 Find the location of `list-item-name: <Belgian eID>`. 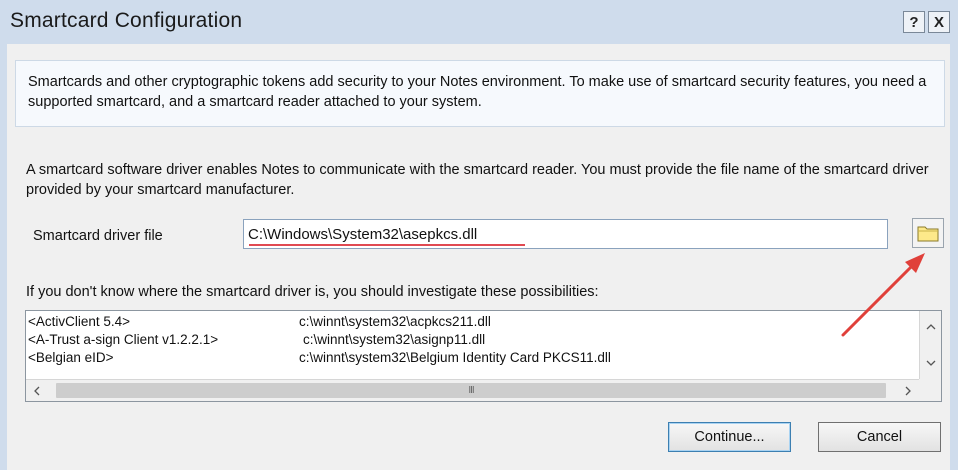

list-item-name: <Belgian eID> is located at coordinates (71, 357).